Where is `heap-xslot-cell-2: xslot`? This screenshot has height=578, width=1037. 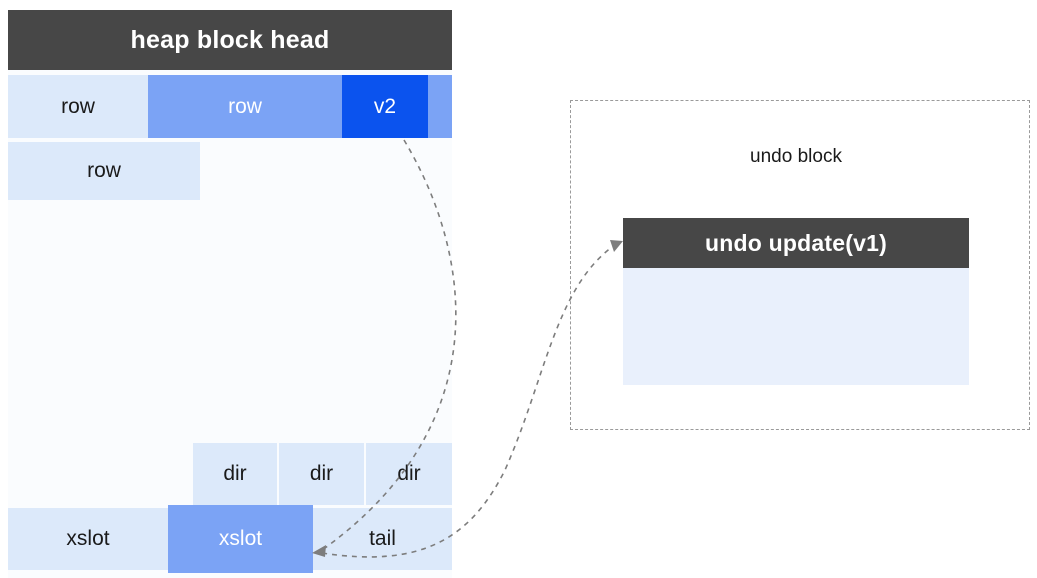 heap-xslot-cell-2: xslot is located at coordinates (240, 539).